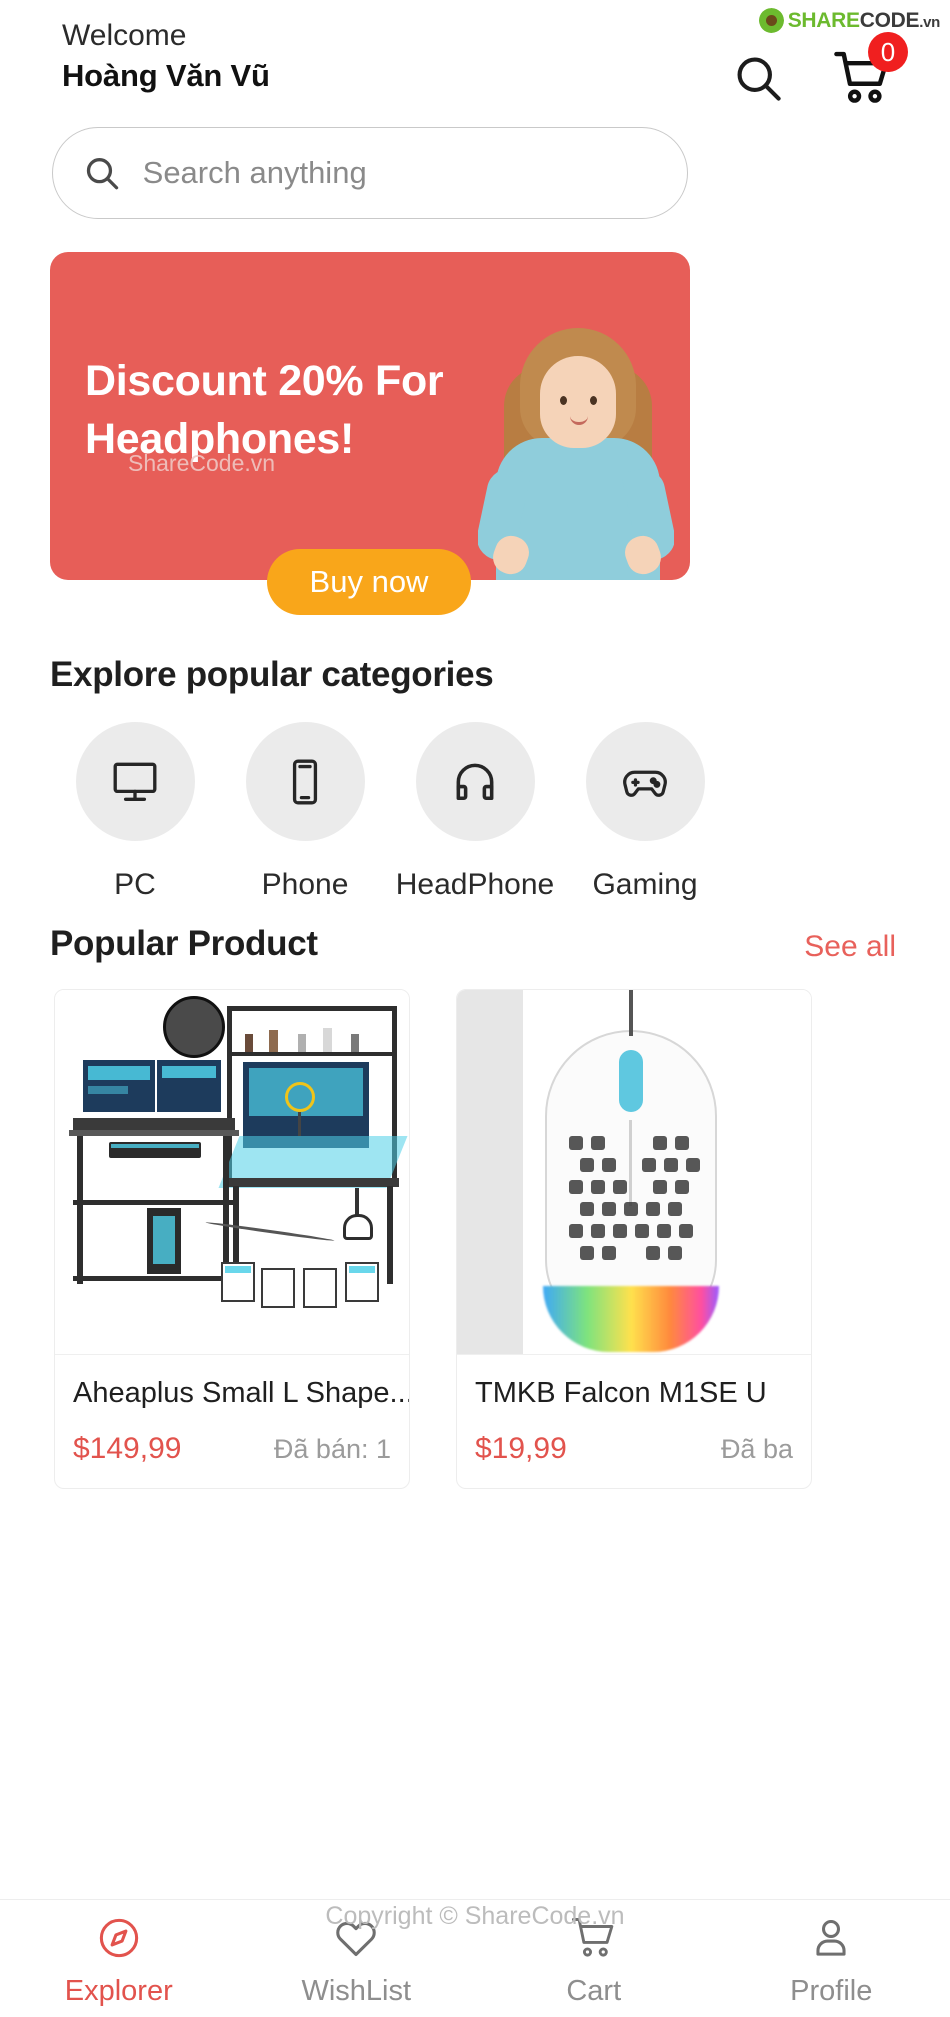 The width and height of the screenshot is (950, 2017). Describe the element at coordinates (475, 884) in the screenshot. I see `category-label: HeadPhone` at that location.